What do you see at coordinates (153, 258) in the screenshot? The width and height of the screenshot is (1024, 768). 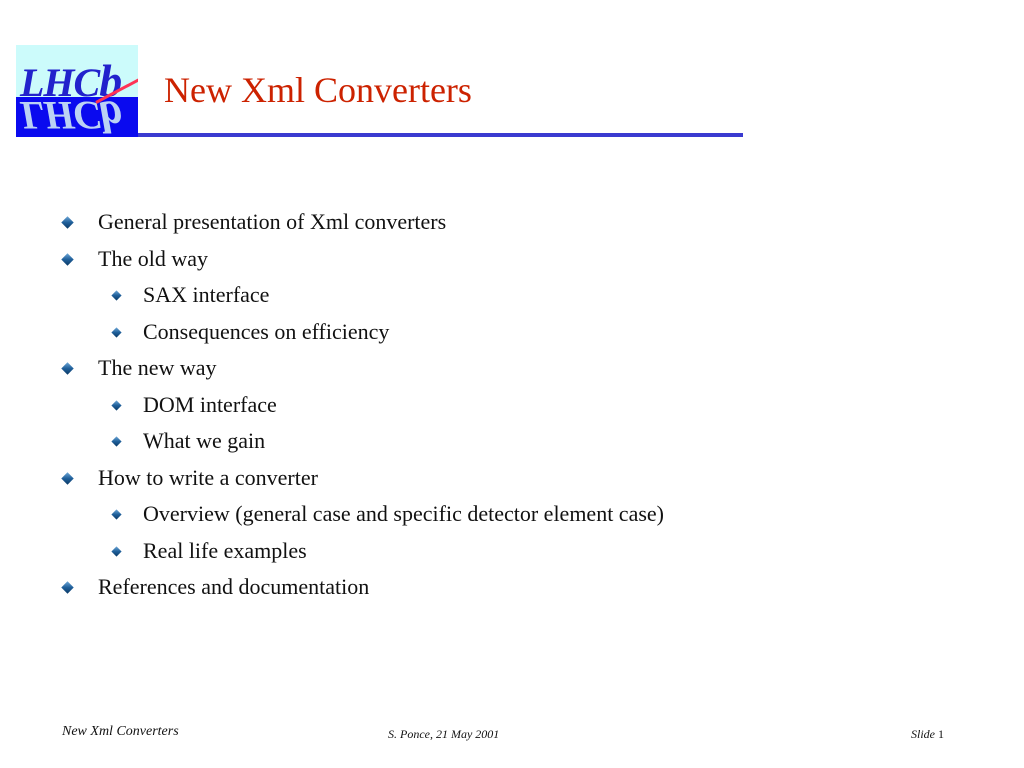 I see `bullet-text: The old way` at bounding box center [153, 258].